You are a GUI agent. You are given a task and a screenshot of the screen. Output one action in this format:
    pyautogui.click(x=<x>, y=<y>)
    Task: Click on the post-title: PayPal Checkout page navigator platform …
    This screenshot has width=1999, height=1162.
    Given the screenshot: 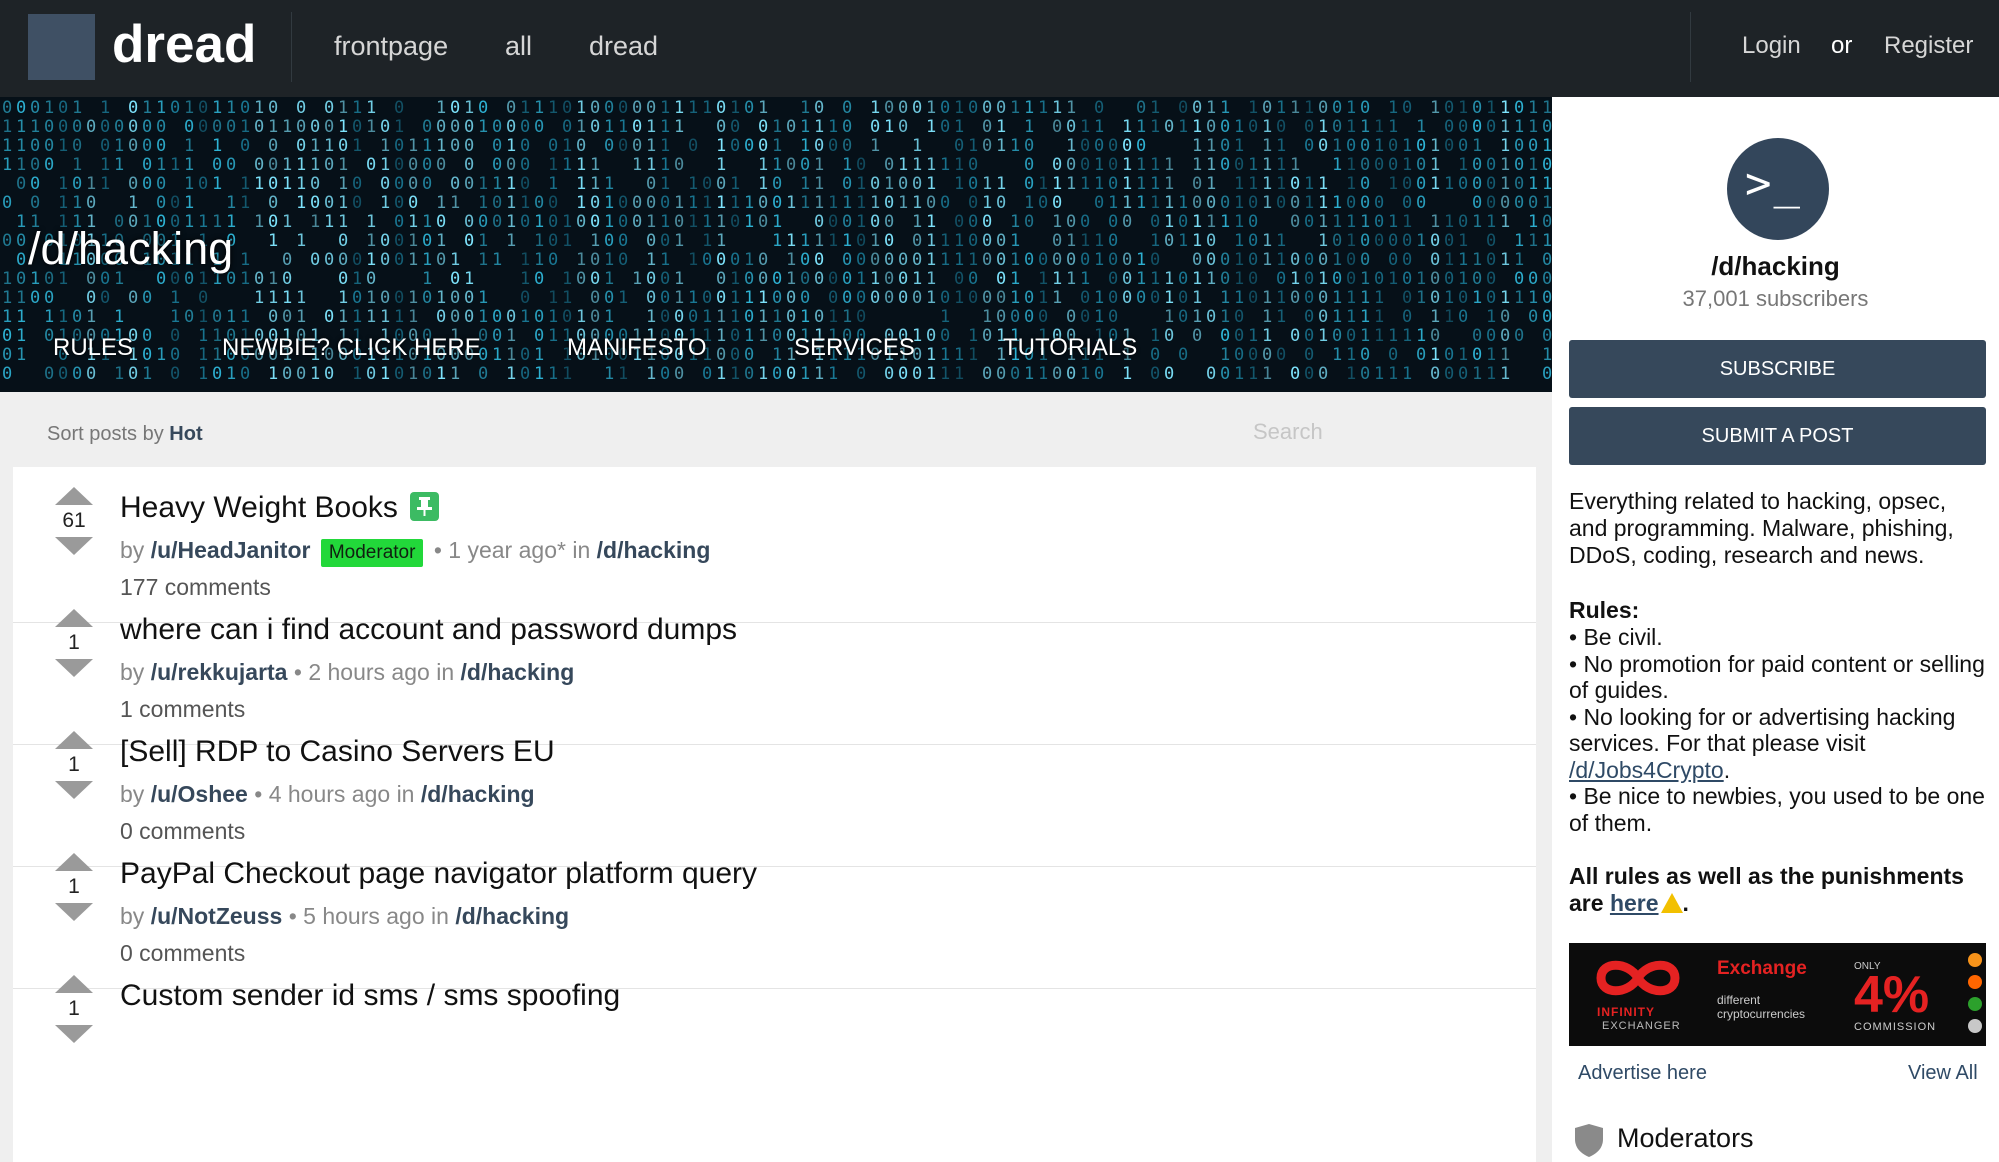 What is the action you would take?
    pyautogui.click(x=438, y=874)
    